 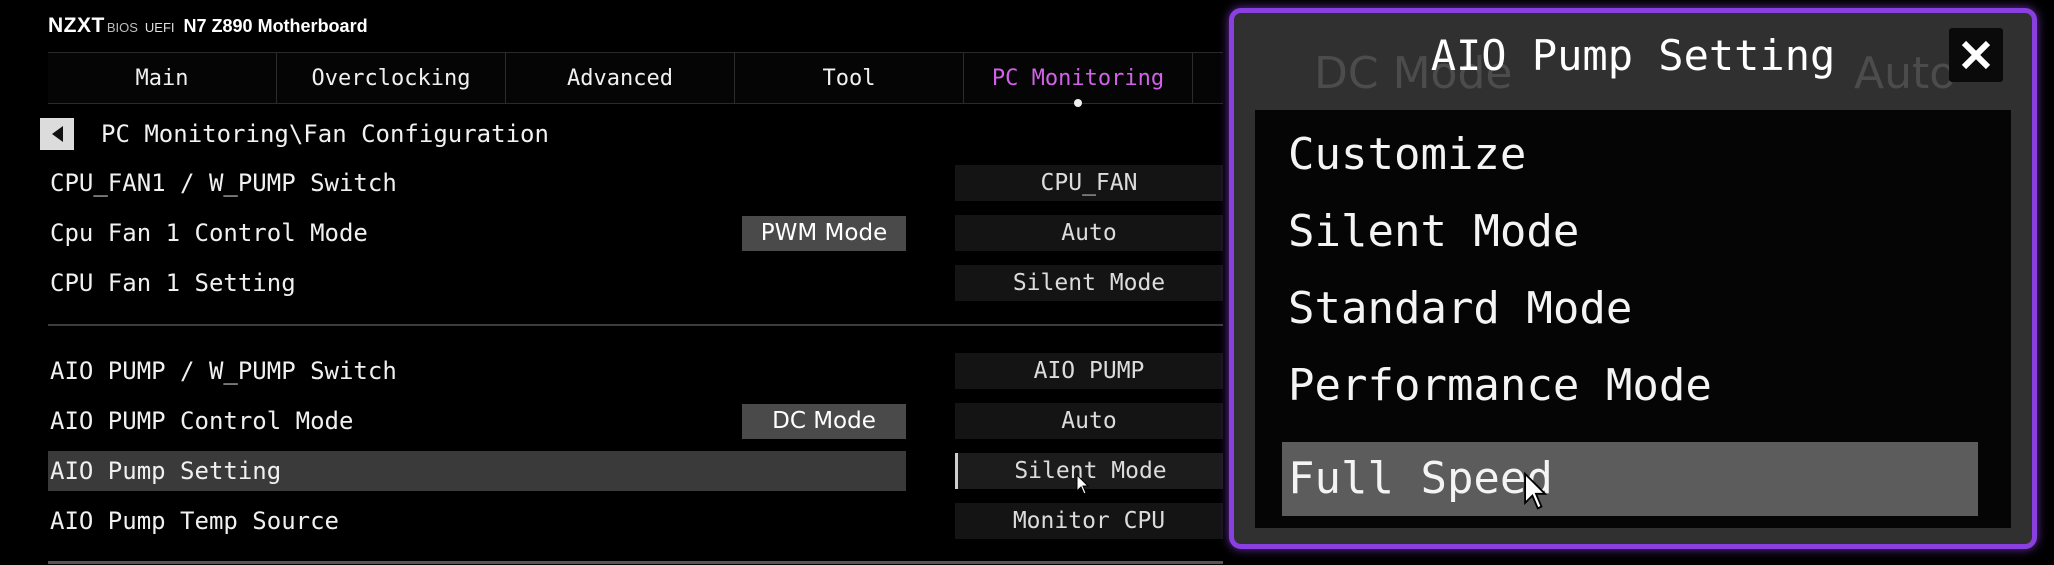 I want to click on setting-row-aio-pump-control-mode: AIO PUMP Control Mode DC Mode Auto, so click(x=635, y=421).